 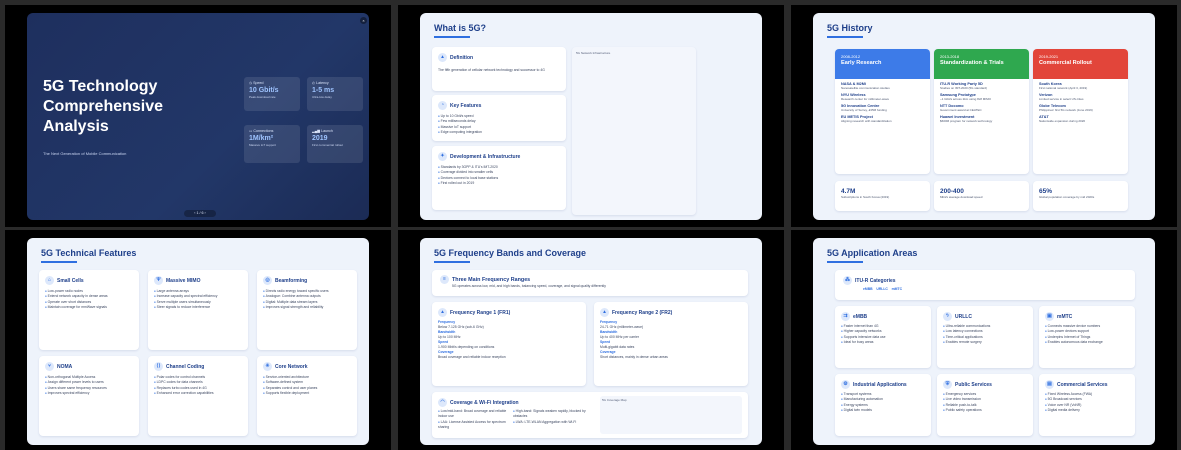 I want to click on stat-value: 65%, so click(x=1046, y=191).